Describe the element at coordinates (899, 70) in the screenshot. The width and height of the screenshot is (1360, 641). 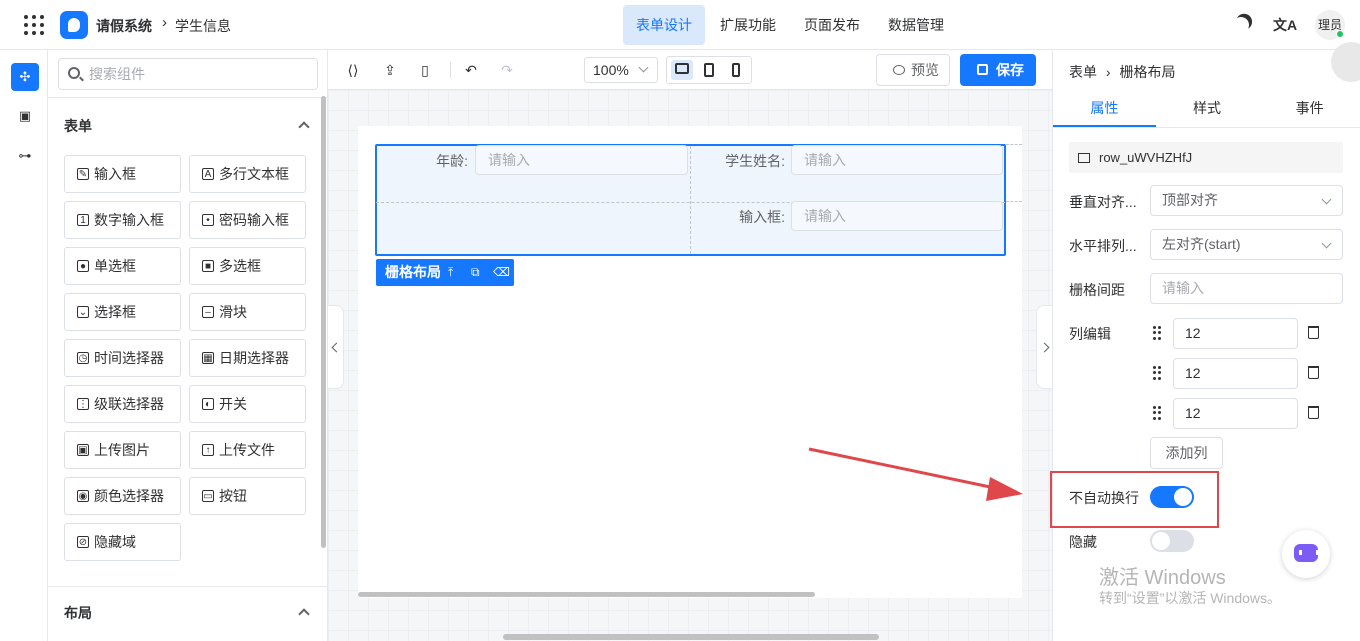
I see `eye-icon` at that location.